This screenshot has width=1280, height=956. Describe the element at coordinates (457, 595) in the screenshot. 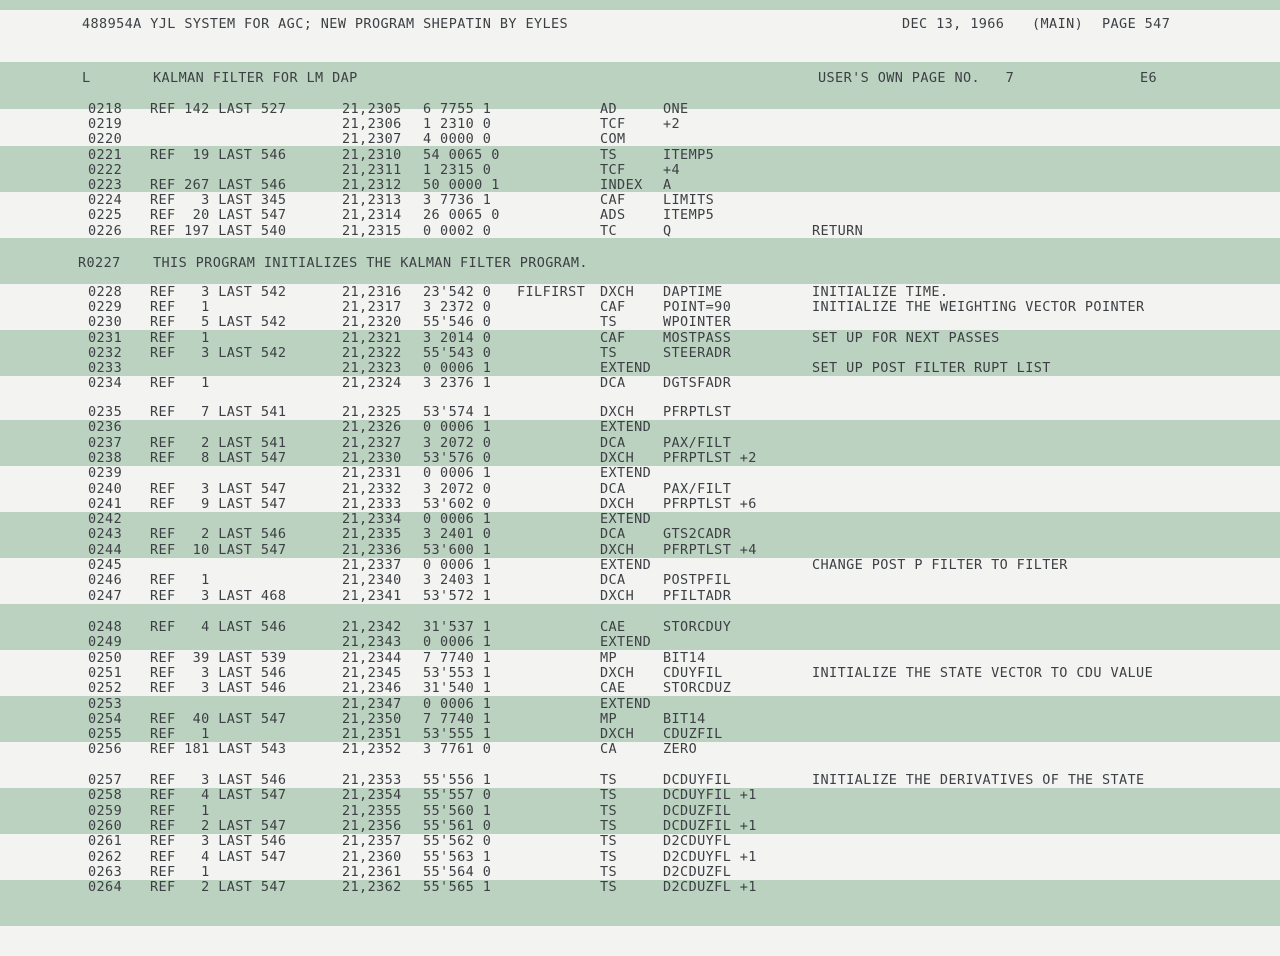

I see `machine-word: 53'572 1` at that location.